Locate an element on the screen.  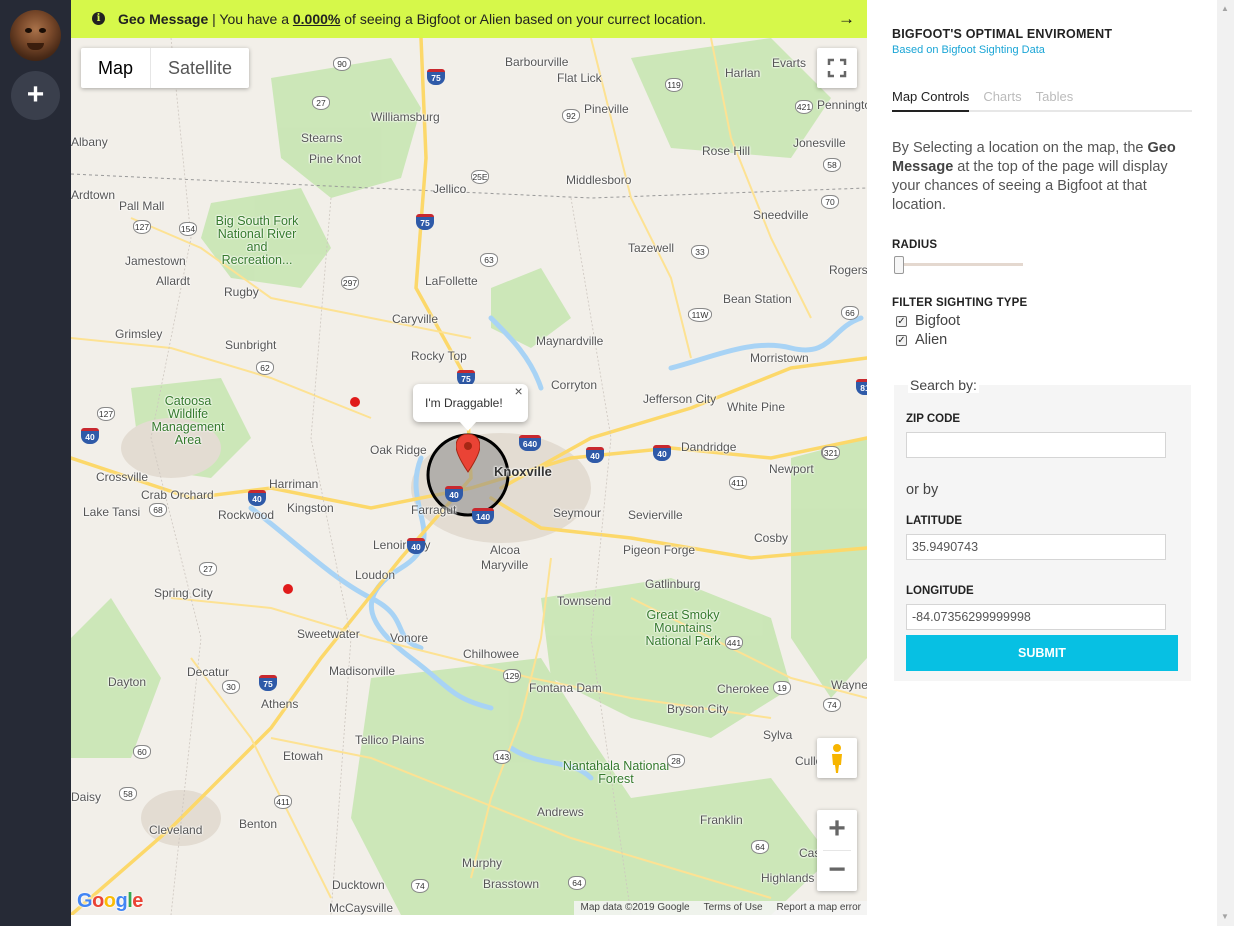
map-label: Farragut is located at coordinates (434, 510).